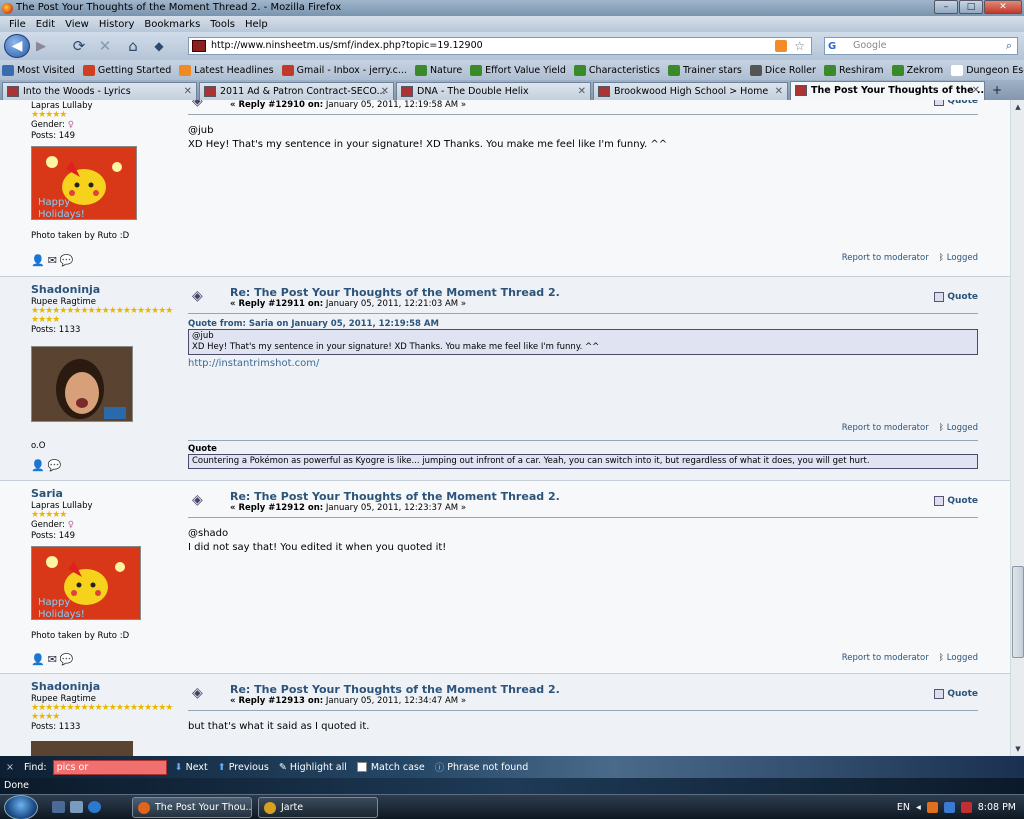  I want to click on volume-muted-icon, so click(966, 807).